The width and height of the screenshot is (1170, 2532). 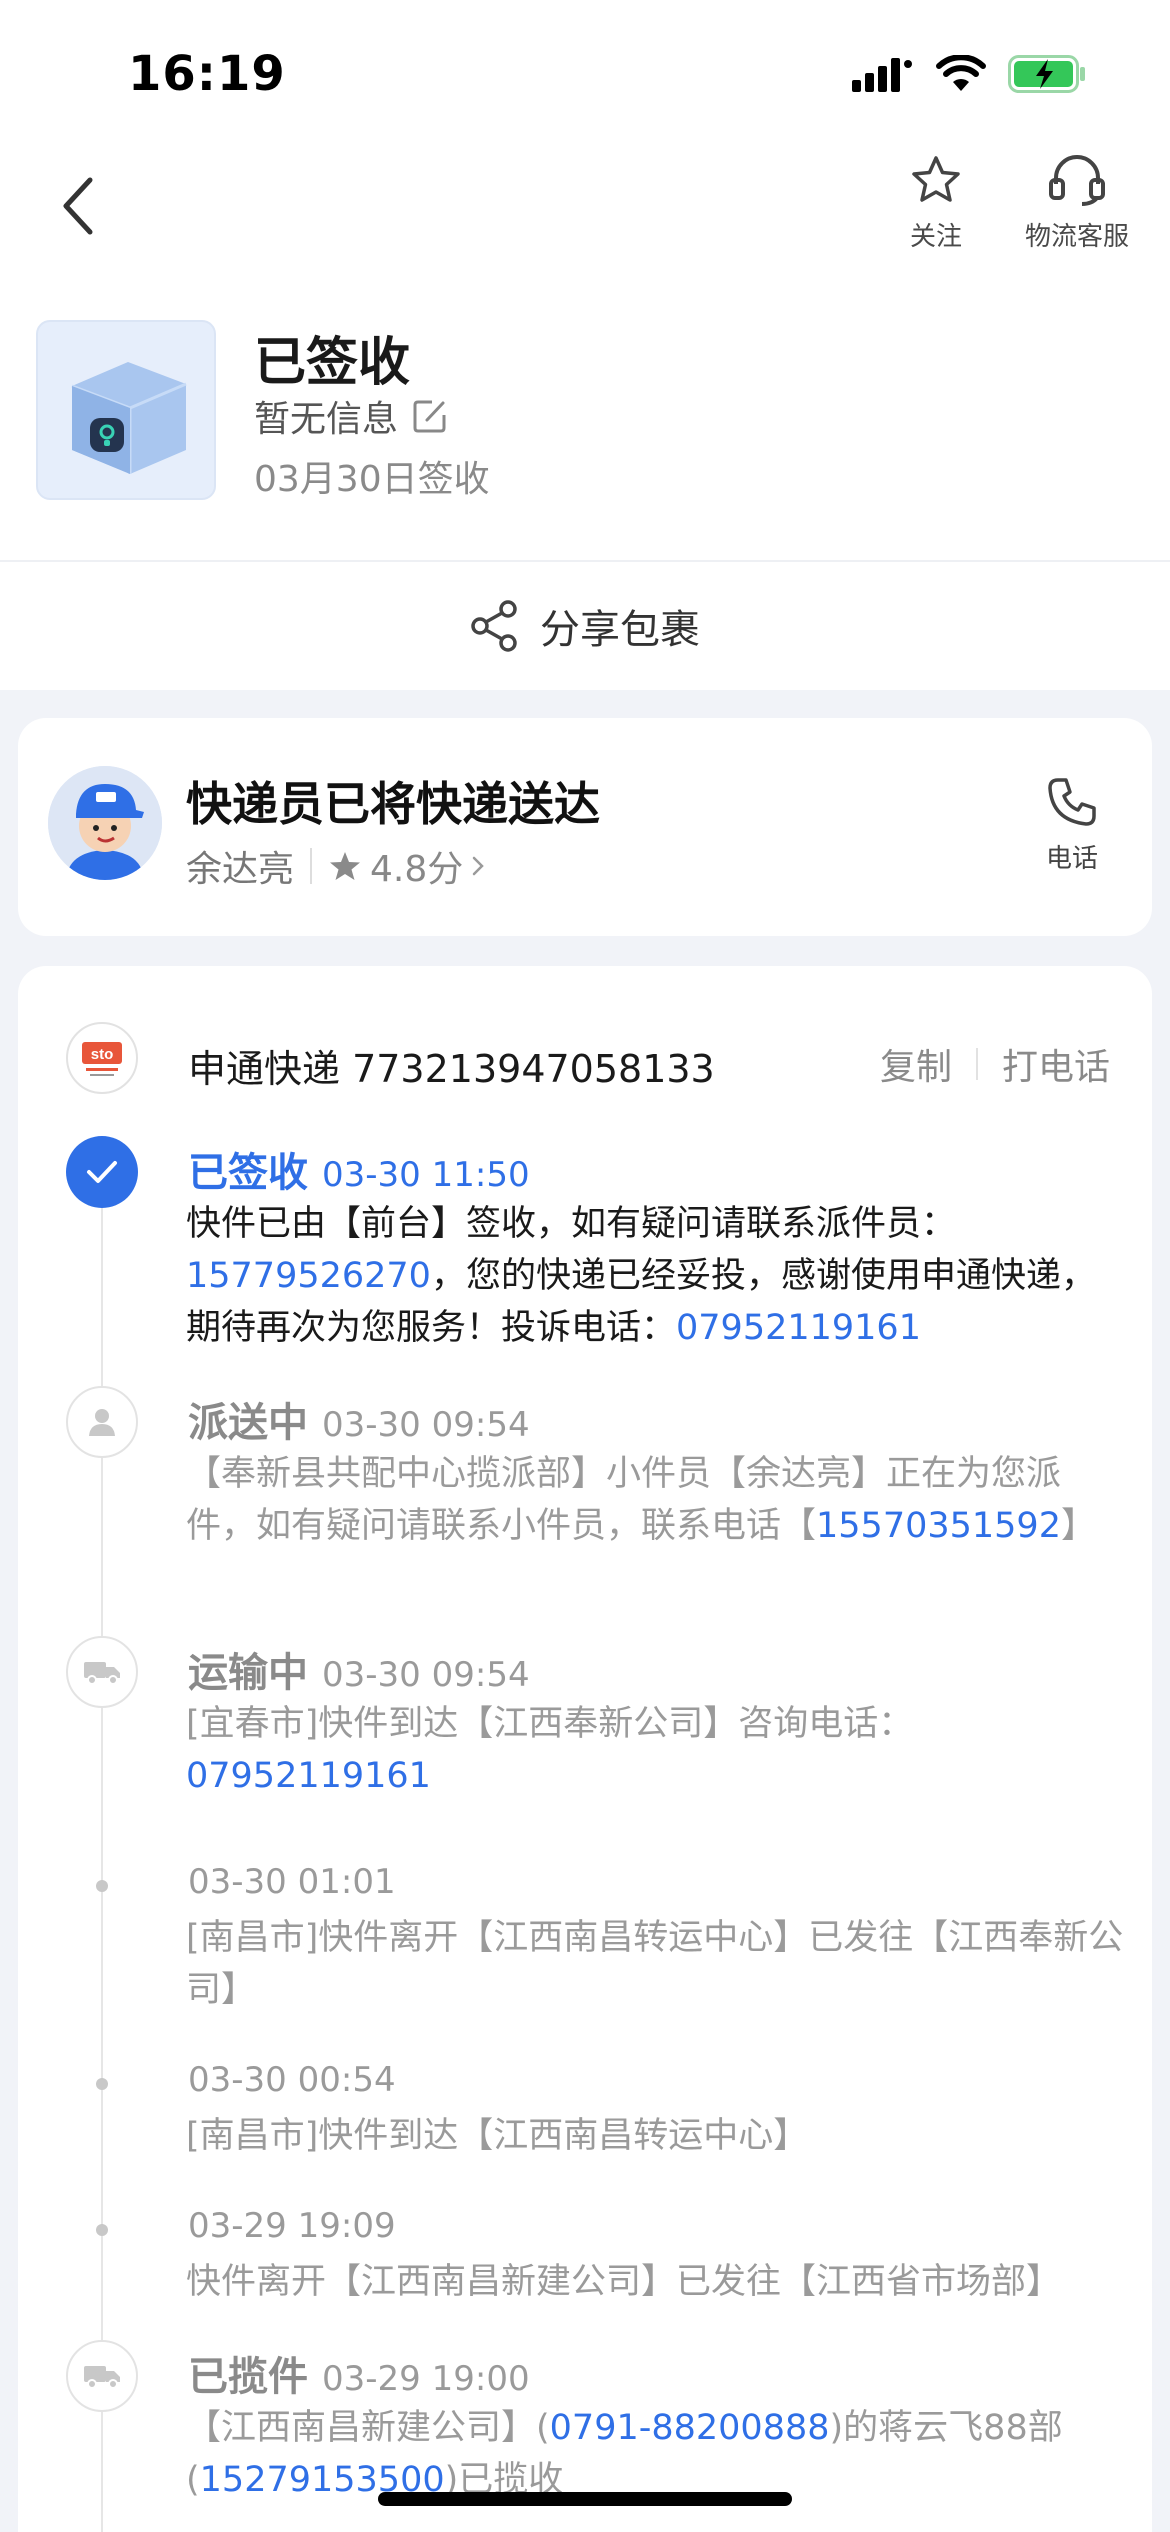 I want to click on event-header: 派送中 03-30 09:54, so click(x=359, y=1419).